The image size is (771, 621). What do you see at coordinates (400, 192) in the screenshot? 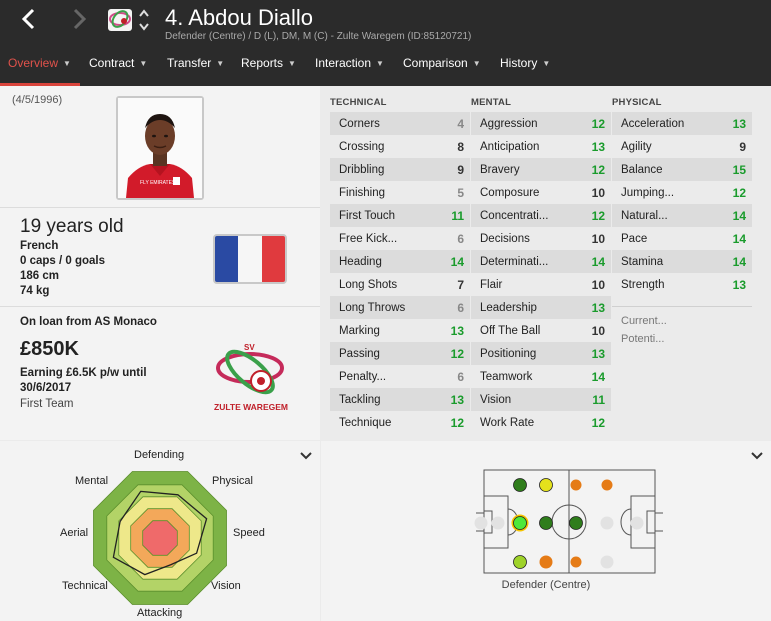
I see `attribute-row: Finishing 5` at bounding box center [400, 192].